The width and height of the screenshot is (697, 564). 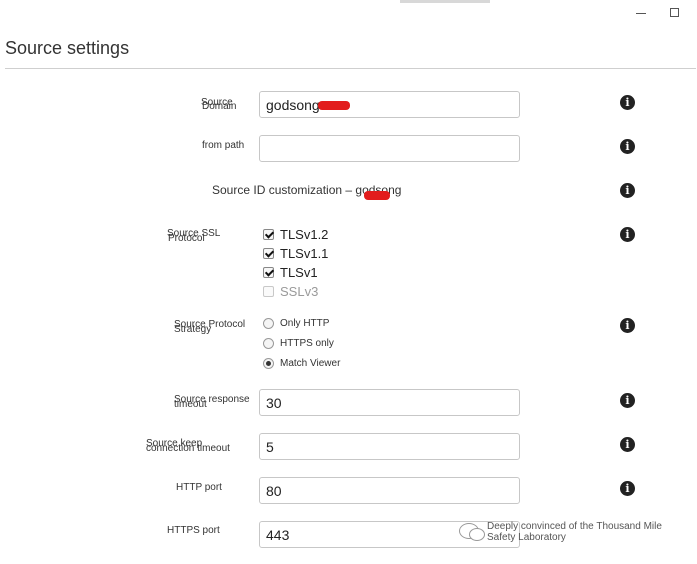 I want to click on strategy-option-https-only: HTTPS only, so click(x=298, y=343).